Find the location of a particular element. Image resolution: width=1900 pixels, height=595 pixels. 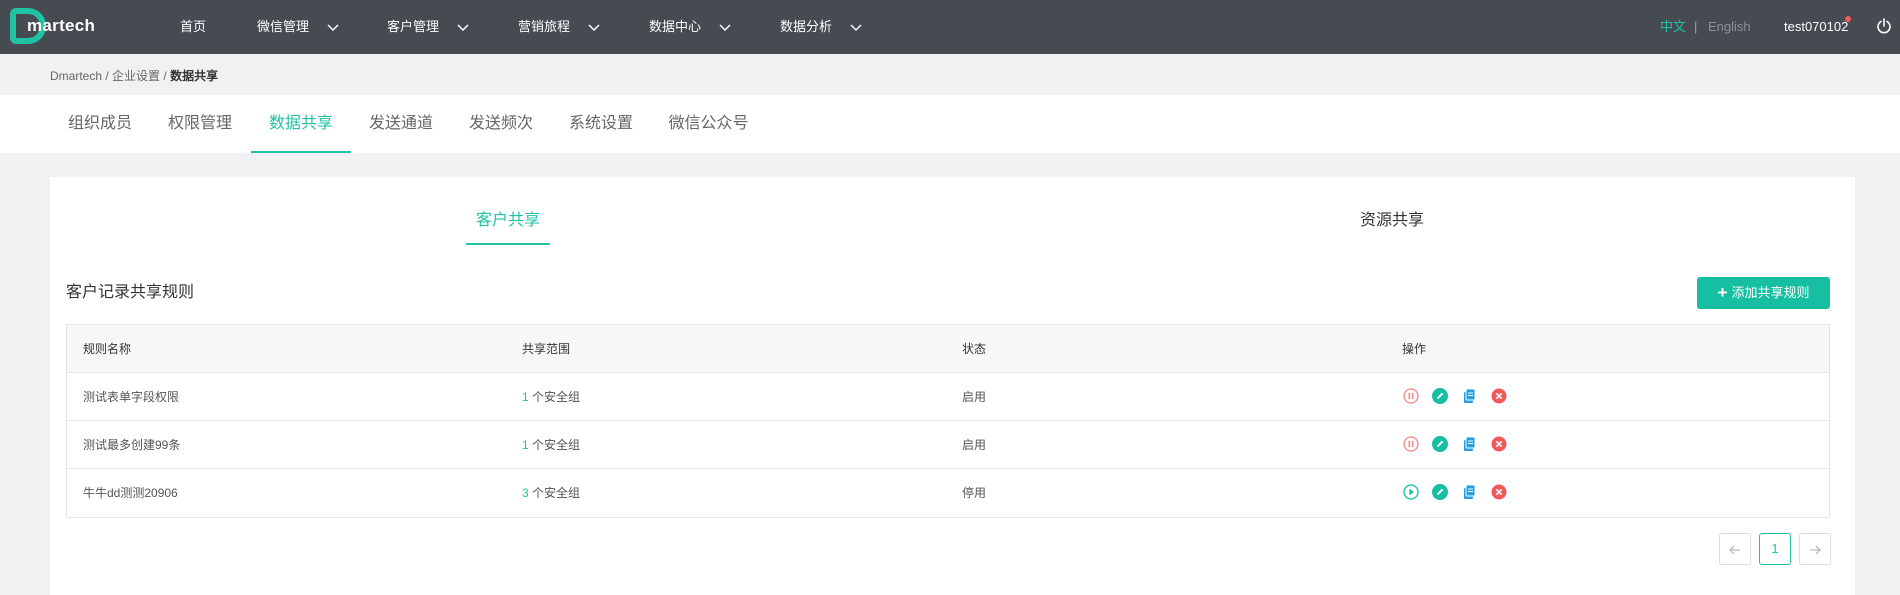

breadcrumb: Dmartech / 企业设置 / 数据共享 is located at coordinates (134, 75).